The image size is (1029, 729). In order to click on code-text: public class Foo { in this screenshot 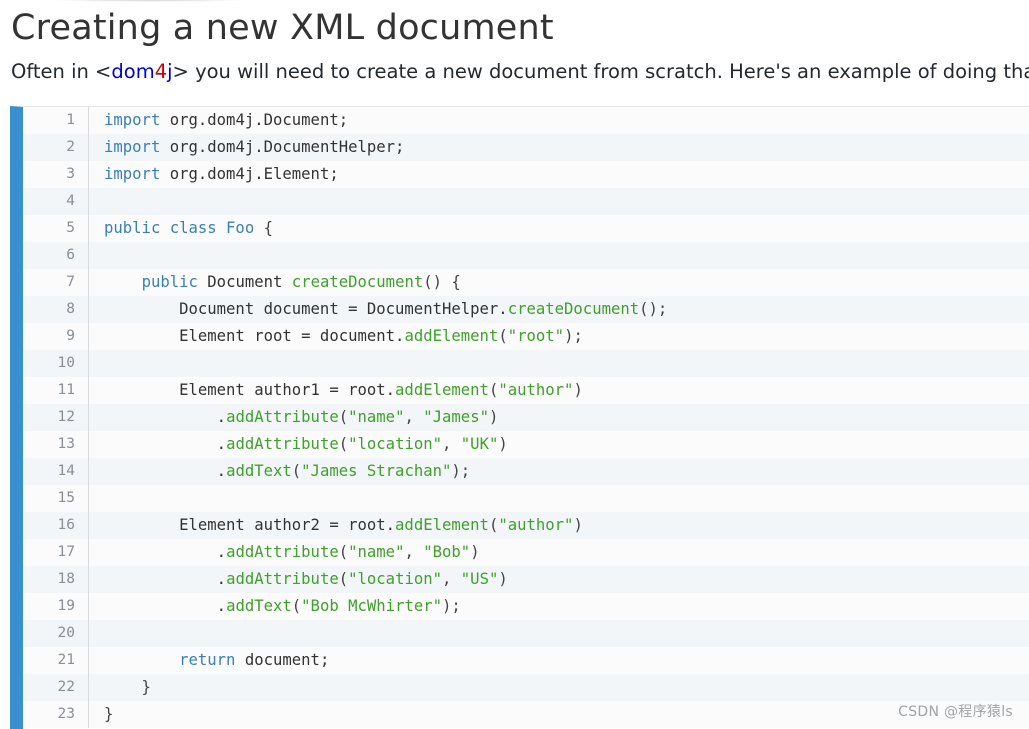, I will do `click(181, 228)`.